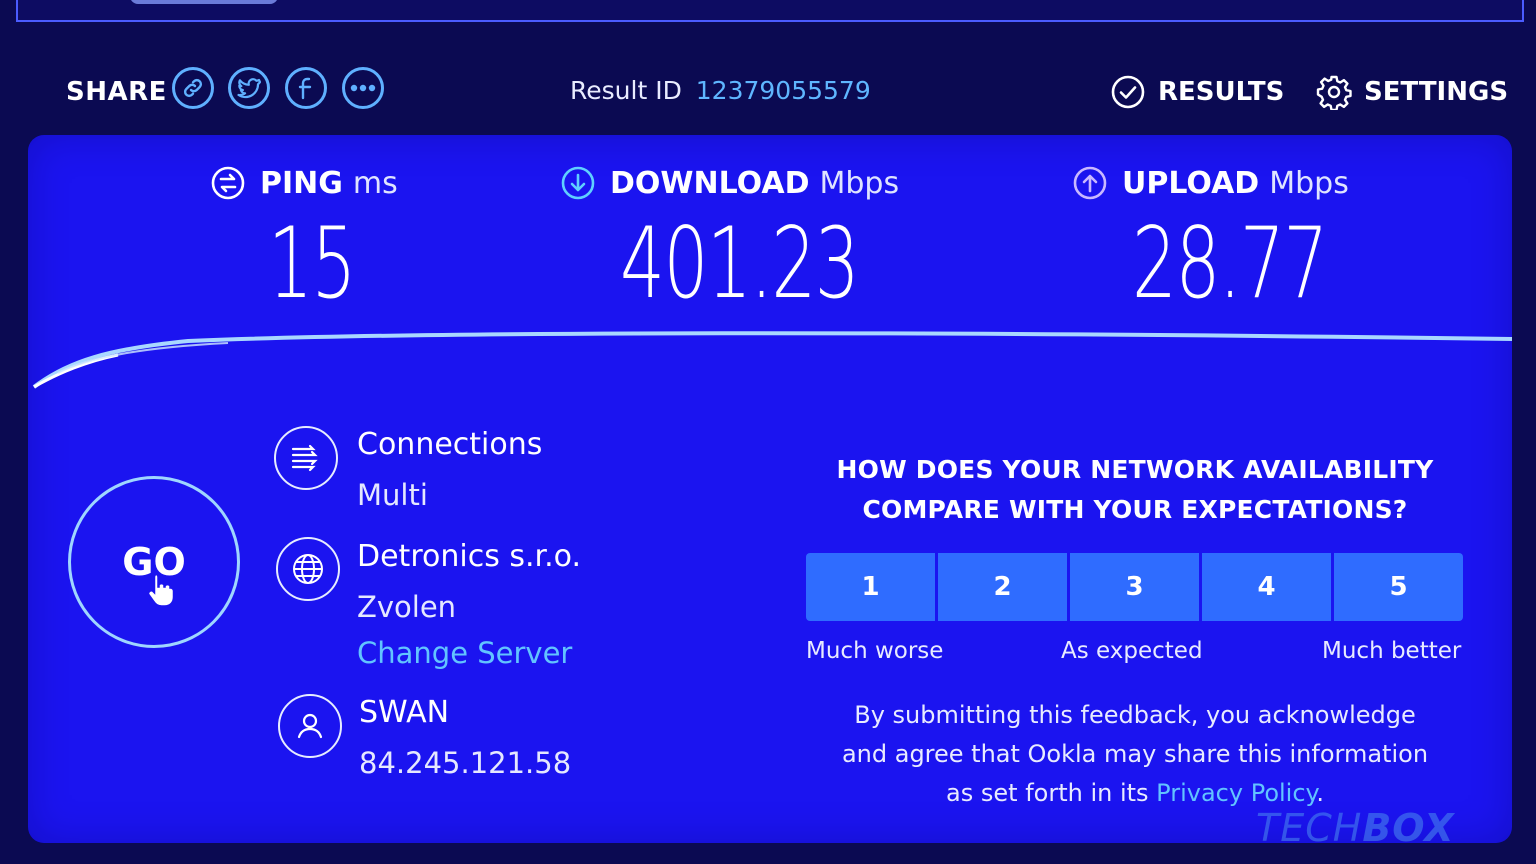 This screenshot has width=1536, height=864. What do you see at coordinates (407, 607) in the screenshot?
I see `provider-city: Zvolen` at bounding box center [407, 607].